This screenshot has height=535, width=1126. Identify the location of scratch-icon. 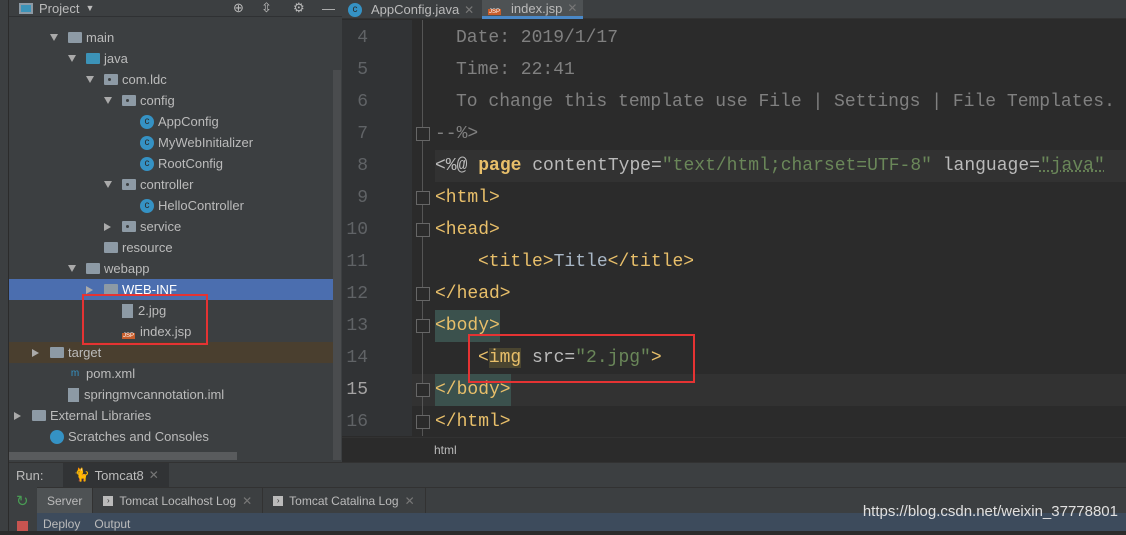
(57, 437).